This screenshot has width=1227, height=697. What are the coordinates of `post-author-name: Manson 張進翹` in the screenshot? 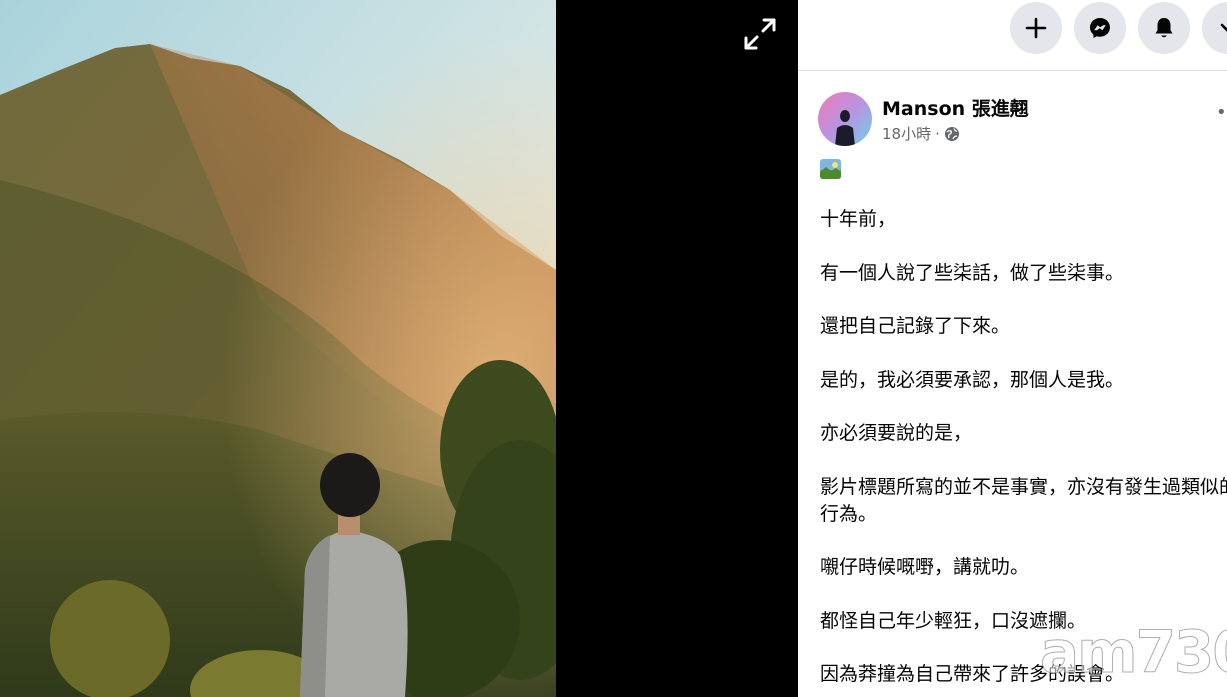 It's located at (955, 107).